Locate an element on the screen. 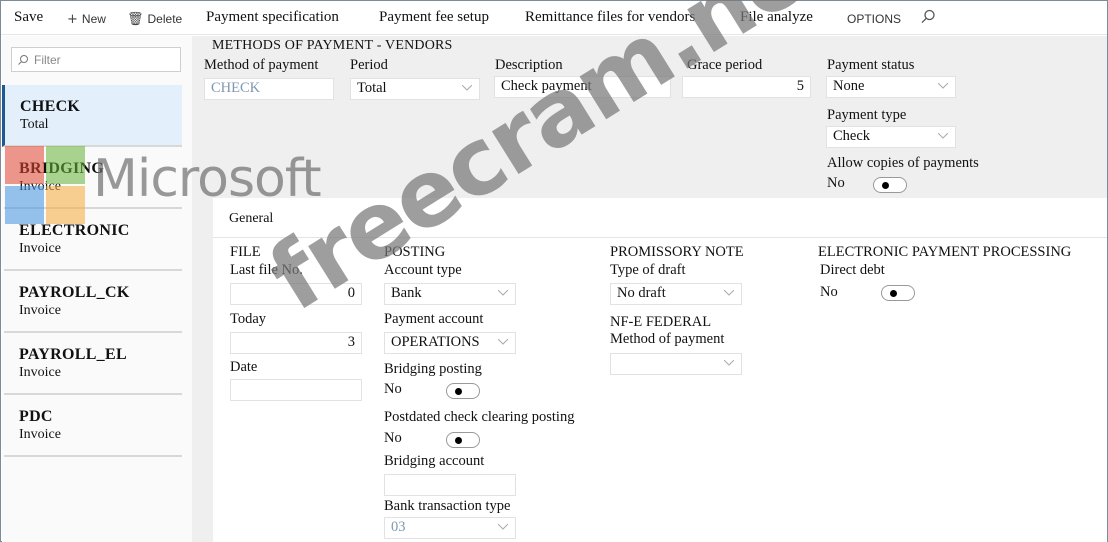  date-field is located at coordinates (296, 390).